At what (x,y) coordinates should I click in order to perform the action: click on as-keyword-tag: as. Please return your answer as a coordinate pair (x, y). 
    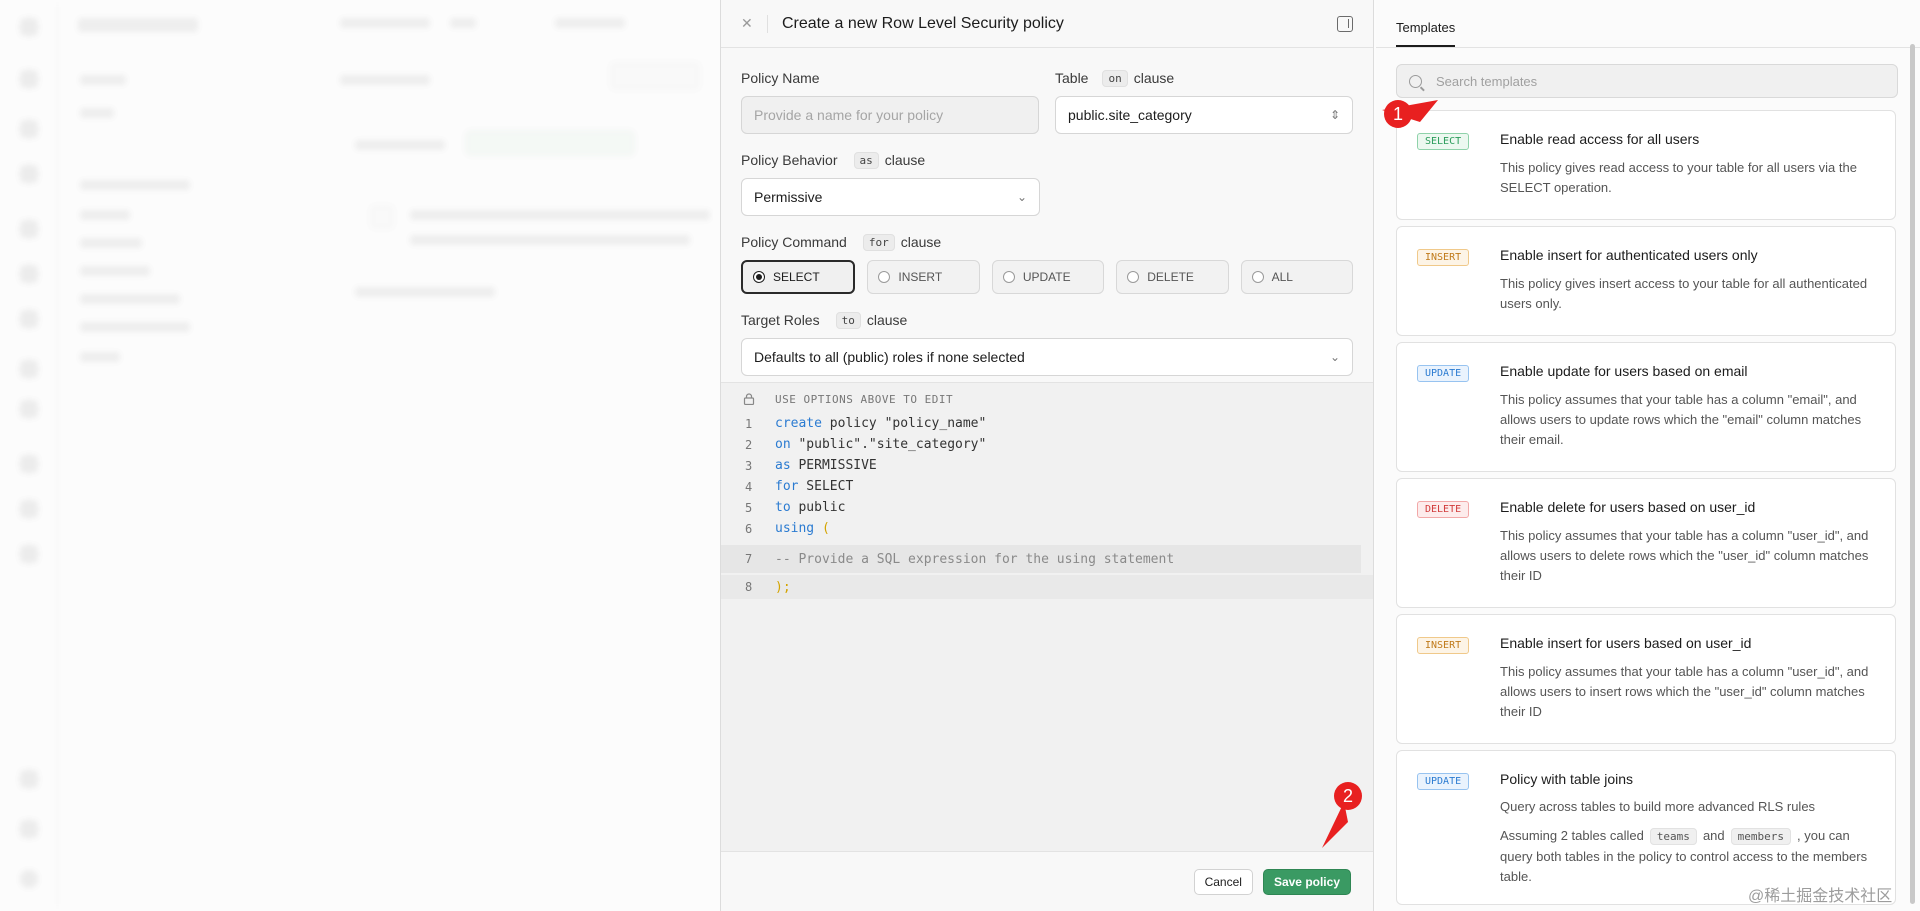
    Looking at the image, I should click on (866, 160).